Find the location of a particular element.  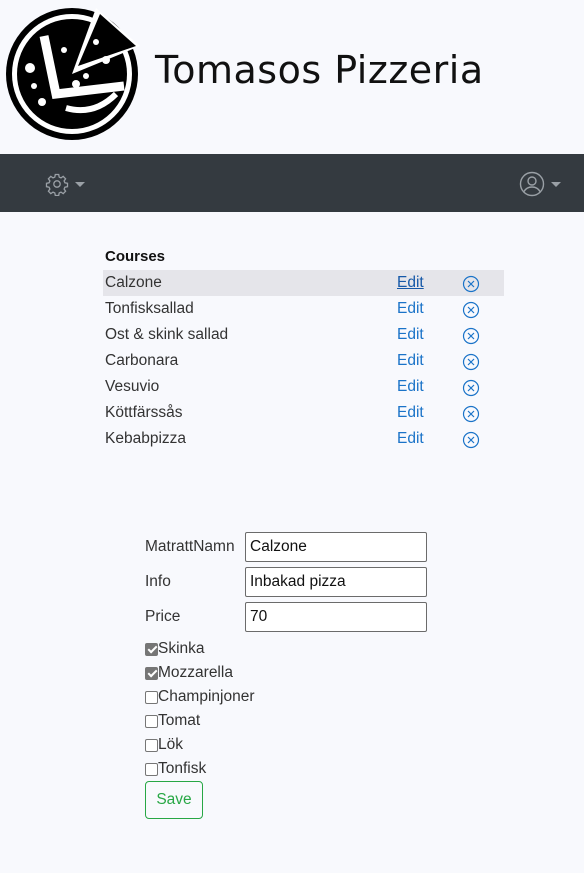

ingredient-label: Lök is located at coordinates (170, 744).